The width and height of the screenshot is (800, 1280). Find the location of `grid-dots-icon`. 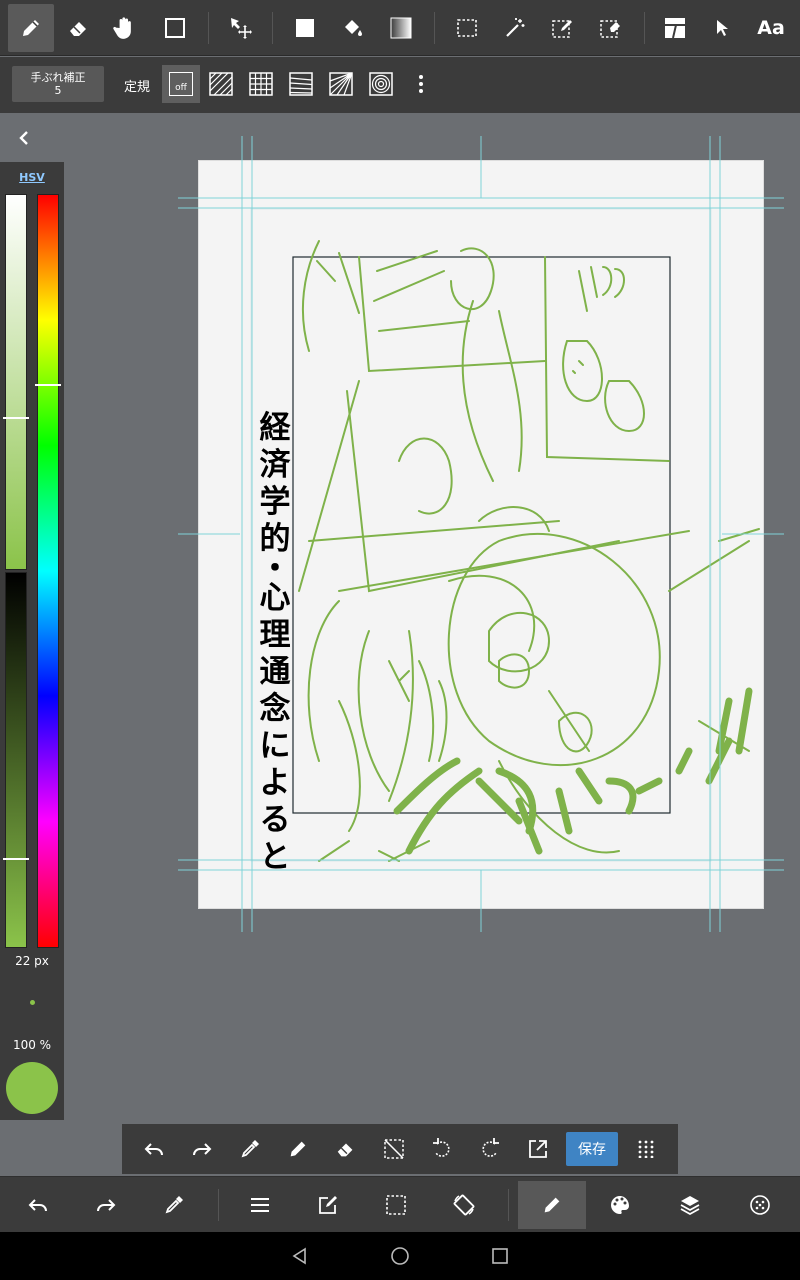

grid-dots-icon is located at coordinates (646, 1149).